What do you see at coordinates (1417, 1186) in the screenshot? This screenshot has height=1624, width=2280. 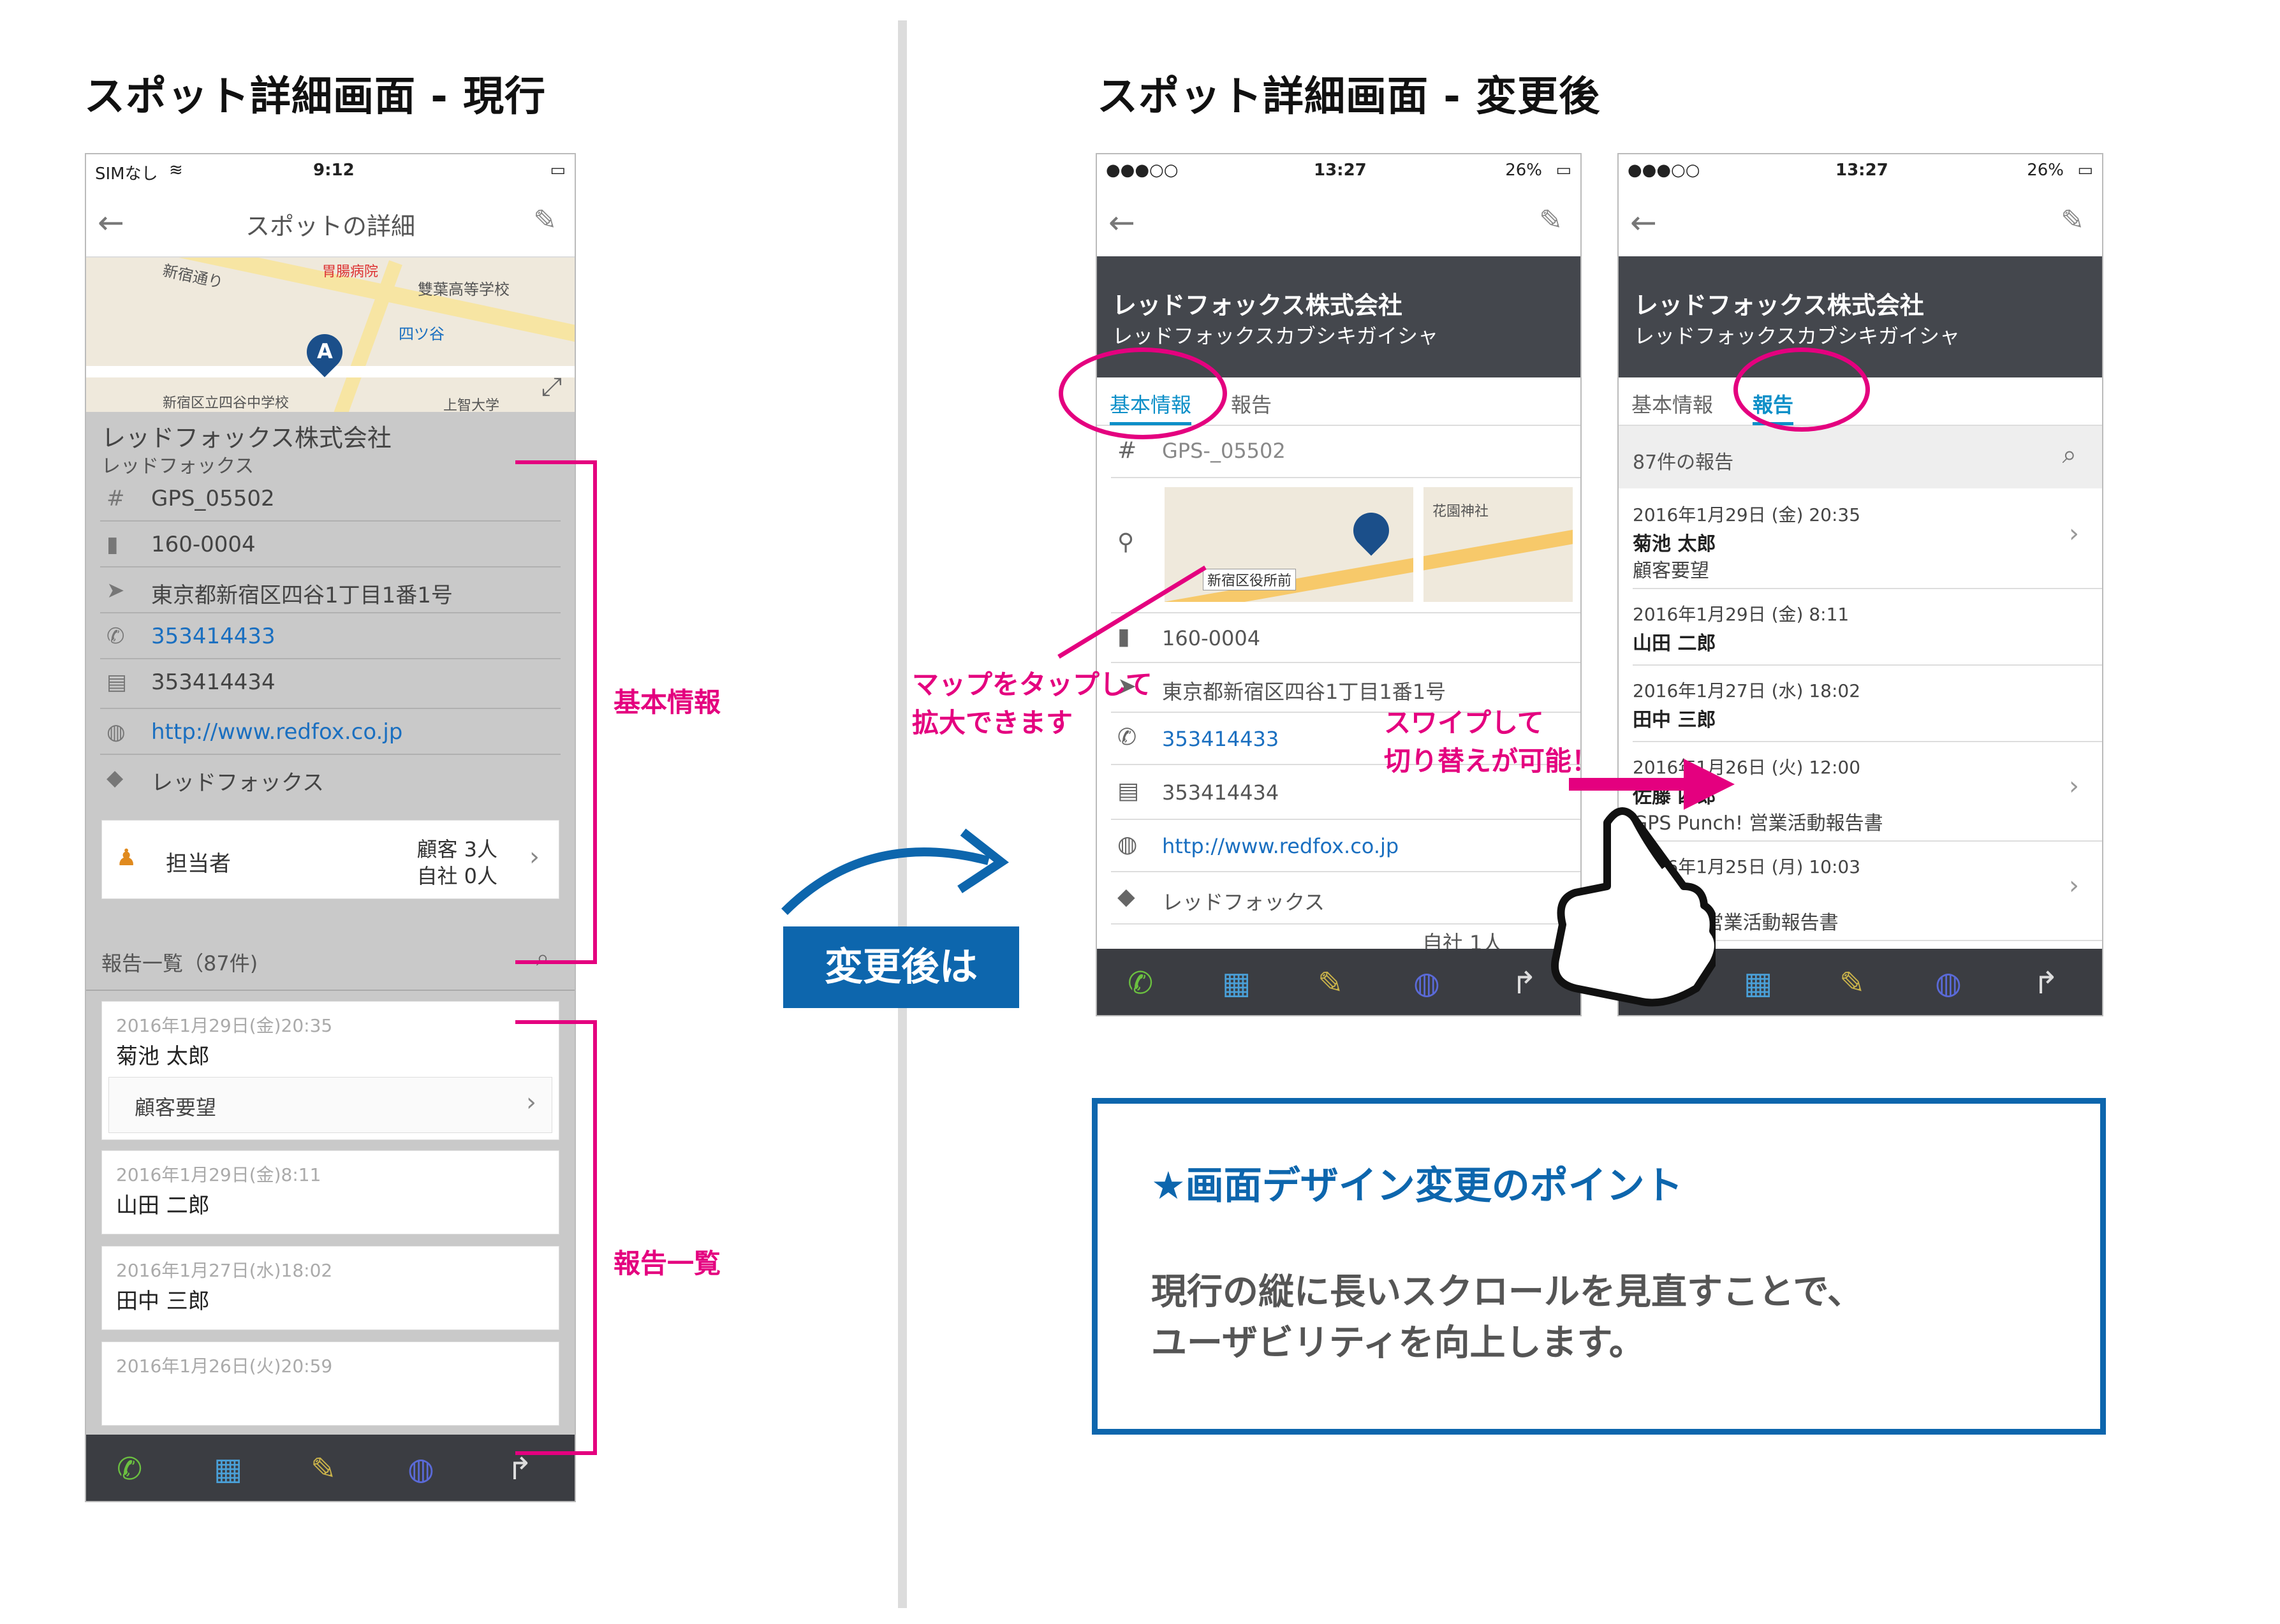 I see `point-title: ★画面デザイン変更のポイント` at bounding box center [1417, 1186].